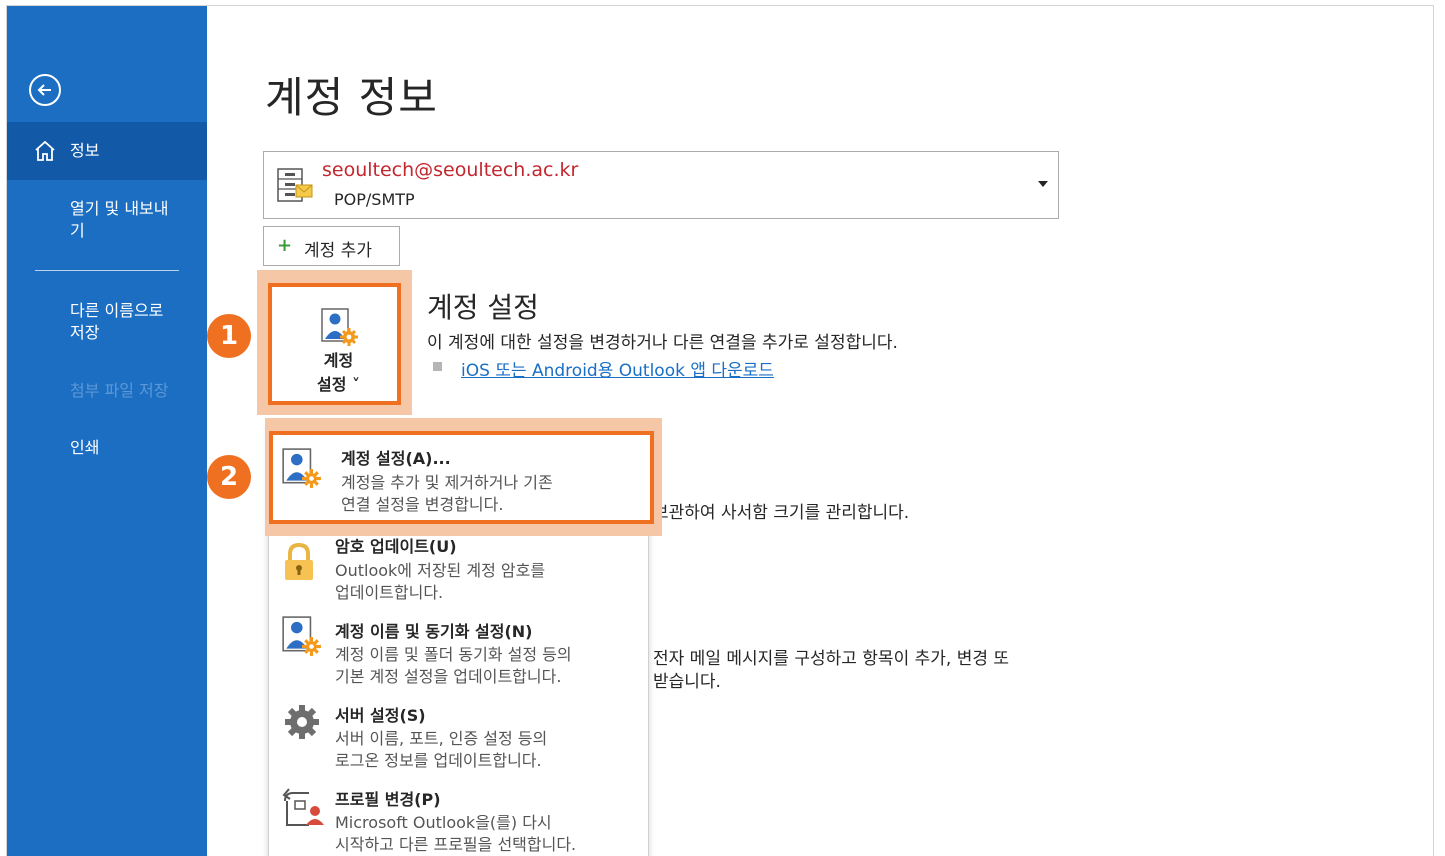 This screenshot has width=1445, height=856. Describe the element at coordinates (380, 715) in the screenshot. I see `menu-item-title: 서버 설정(S)` at that location.